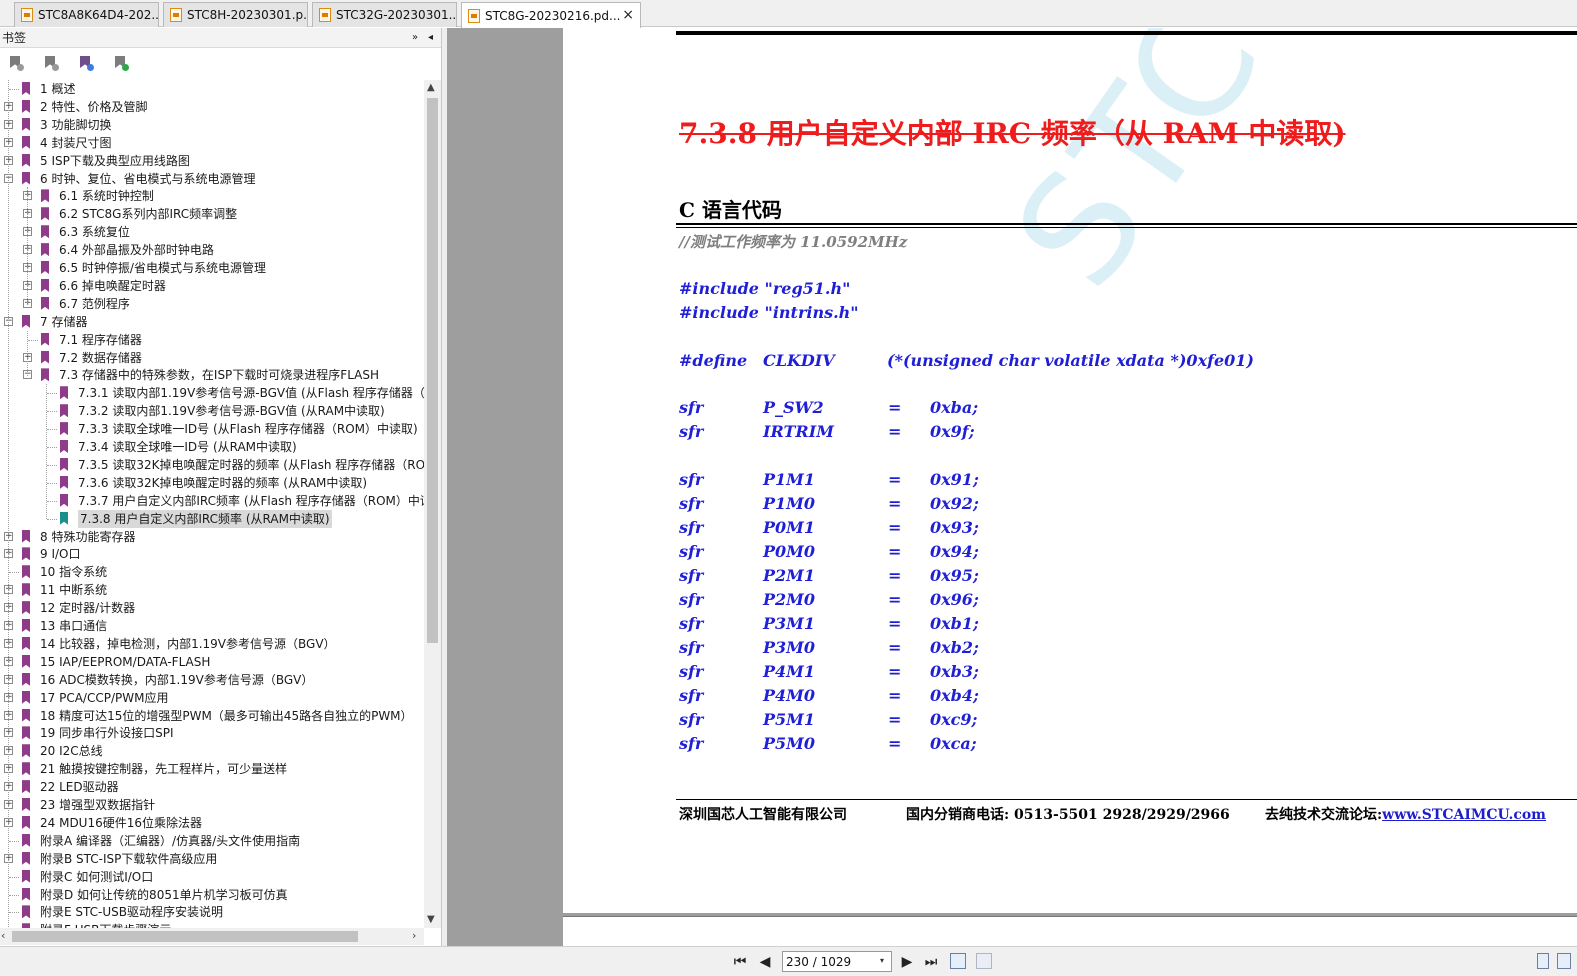 The image size is (1577, 976). I want to click on bookmark-item: +23 增强型双数据指针, so click(212, 805).